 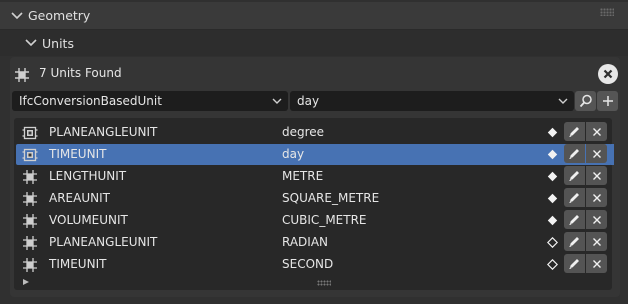 I want to click on plus-icon, so click(x=607, y=101).